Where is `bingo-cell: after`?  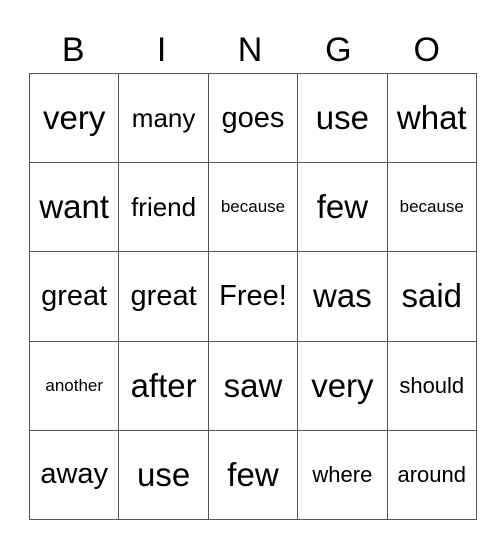
bingo-cell: after is located at coordinates (163, 385).